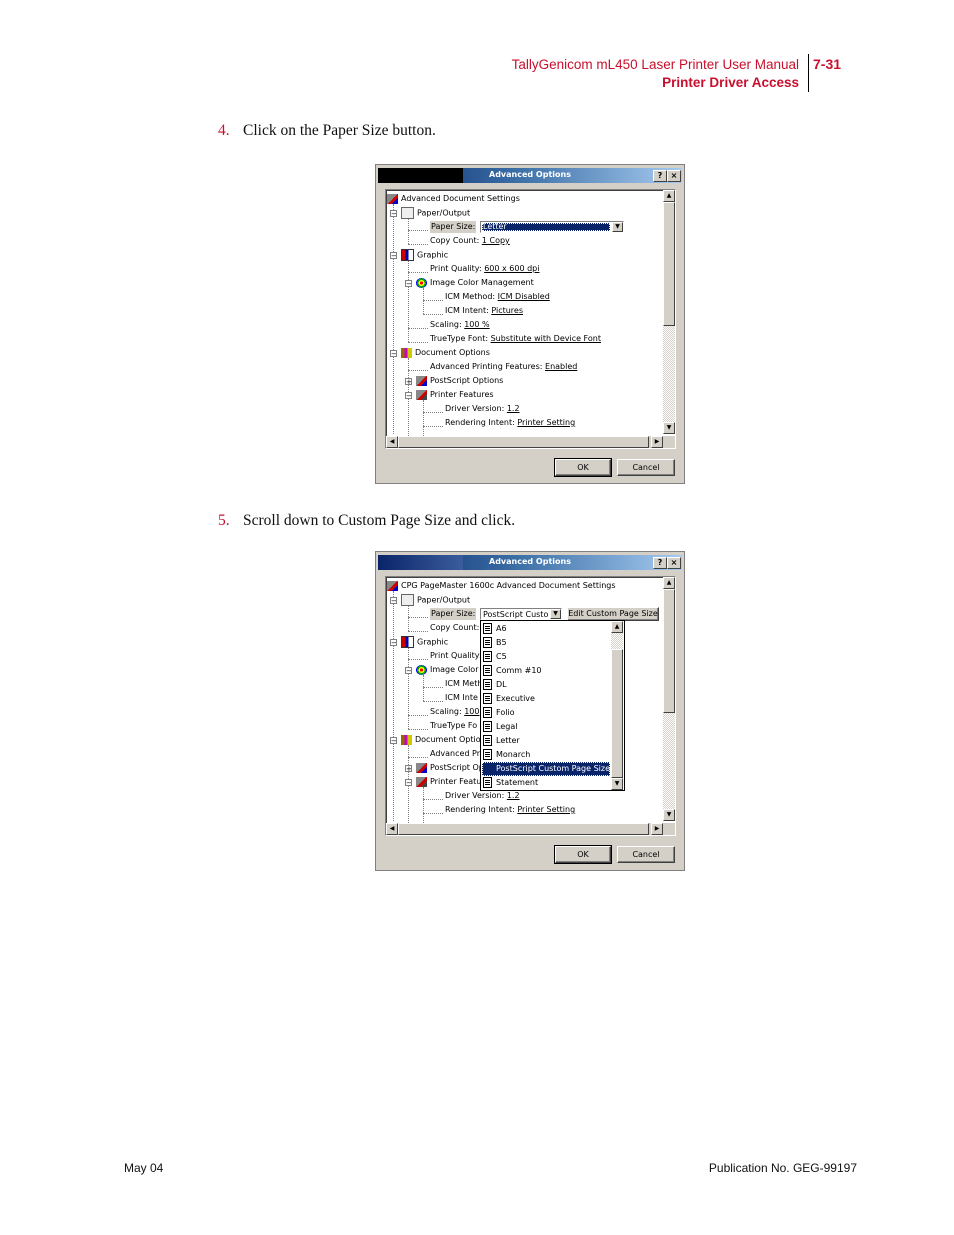 The width and height of the screenshot is (954, 1235). Describe the element at coordinates (501, 741) in the screenshot. I see `list-item: Letter` at that location.